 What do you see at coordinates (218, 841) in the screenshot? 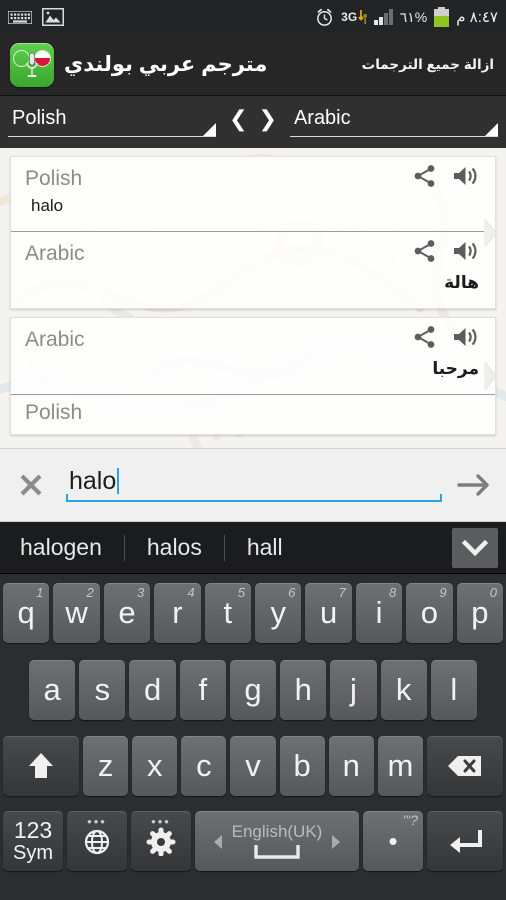
I see `prev-language-arrow-icon` at bounding box center [218, 841].